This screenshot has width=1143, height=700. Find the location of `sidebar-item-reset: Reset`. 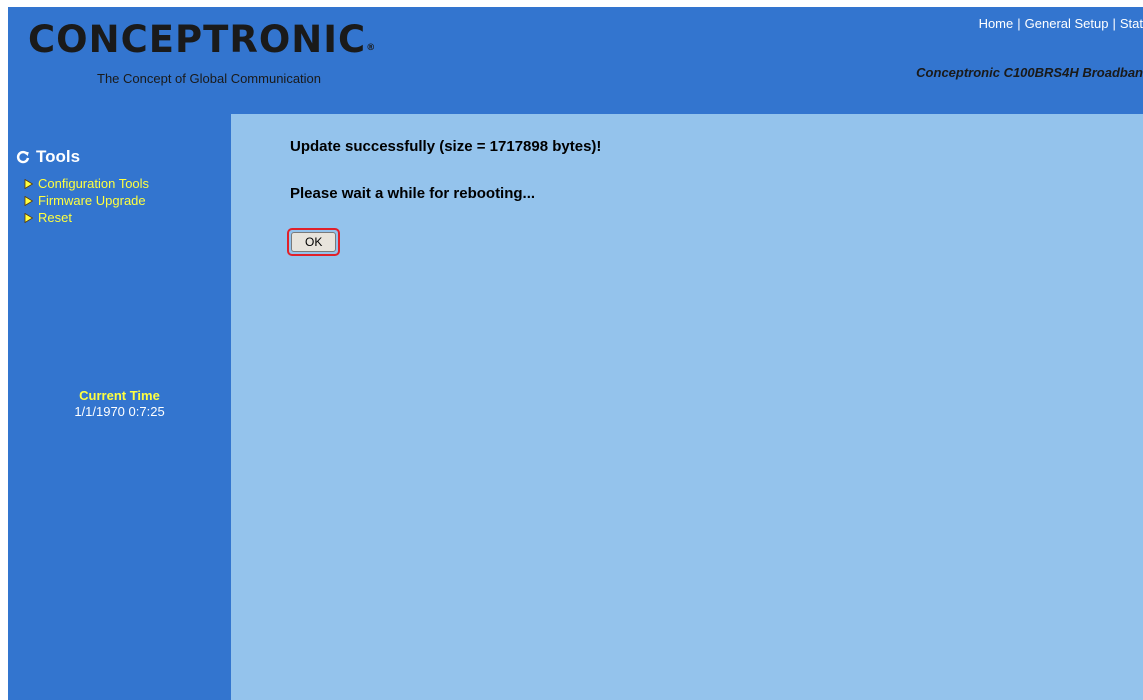

sidebar-item-reset: Reset is located at coordinates (86, 217).